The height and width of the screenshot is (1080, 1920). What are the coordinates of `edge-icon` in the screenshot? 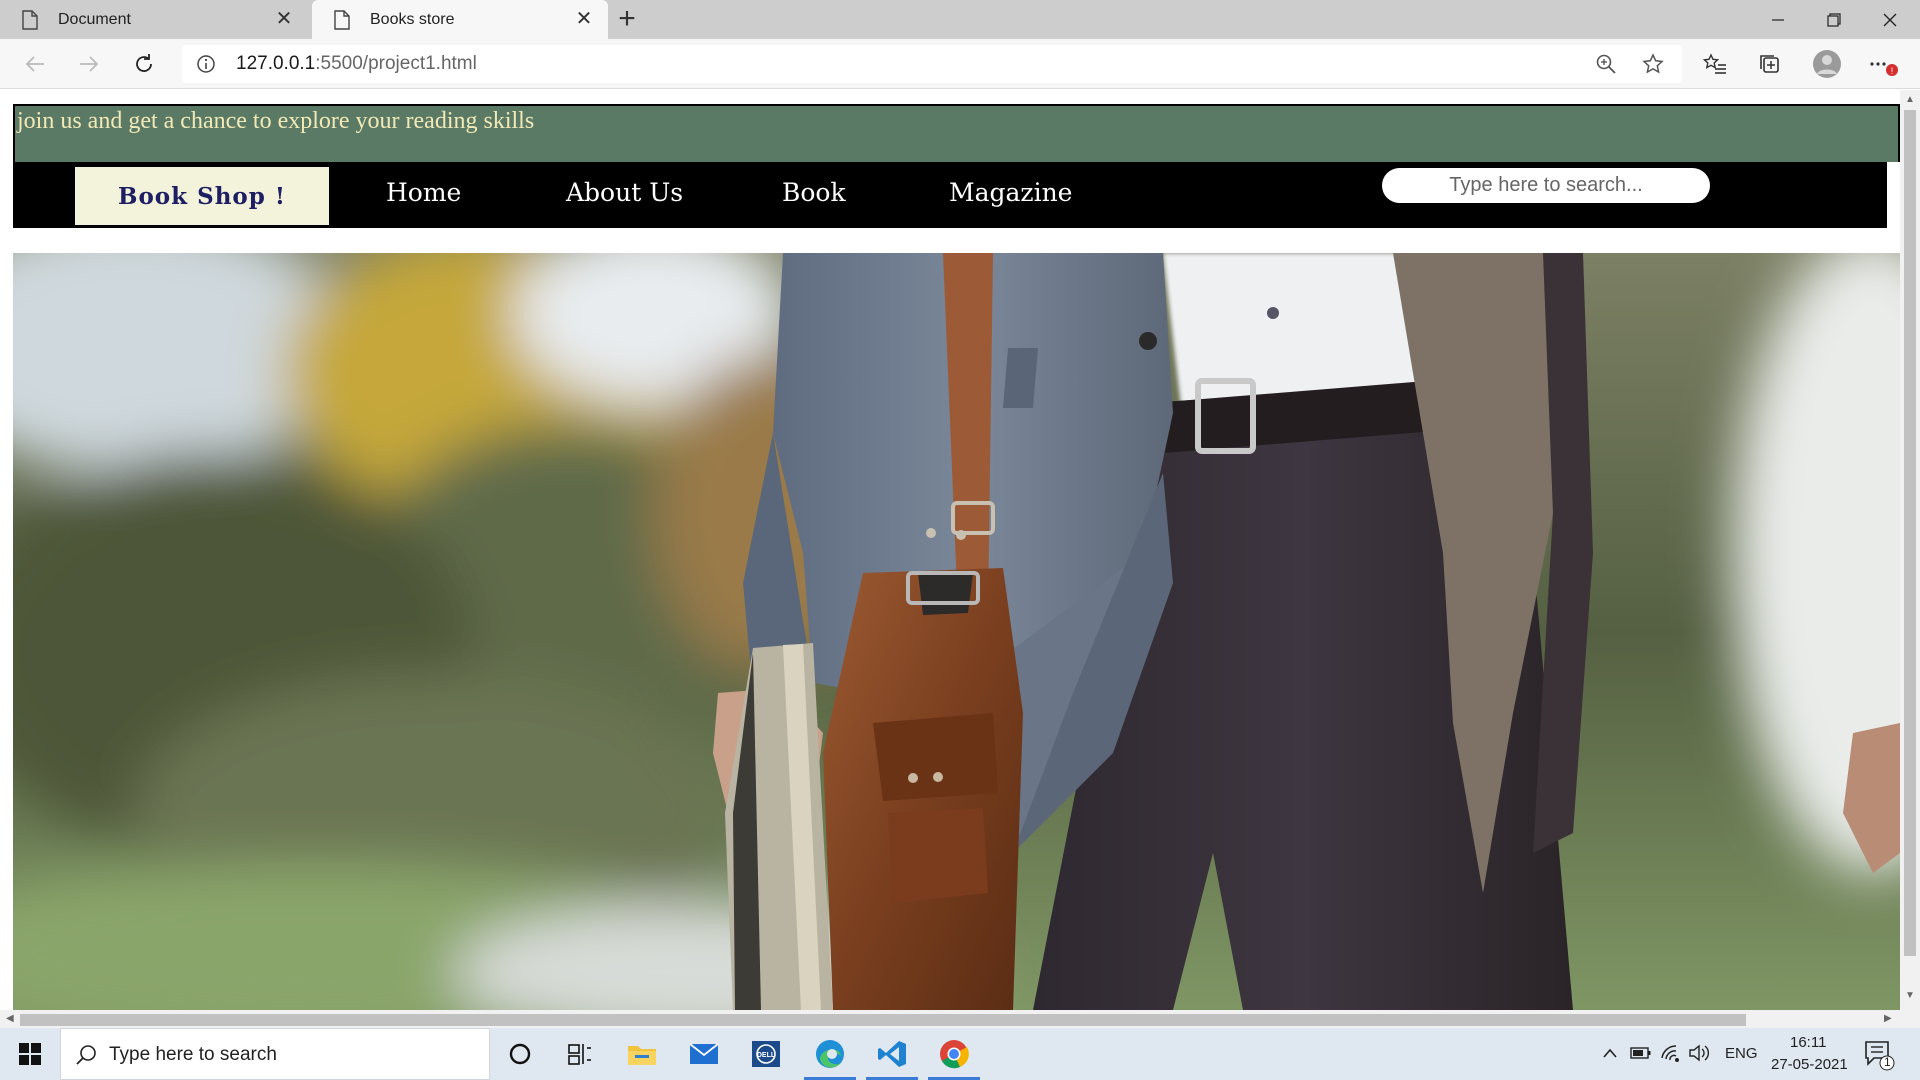 It's located at (830, 1054).